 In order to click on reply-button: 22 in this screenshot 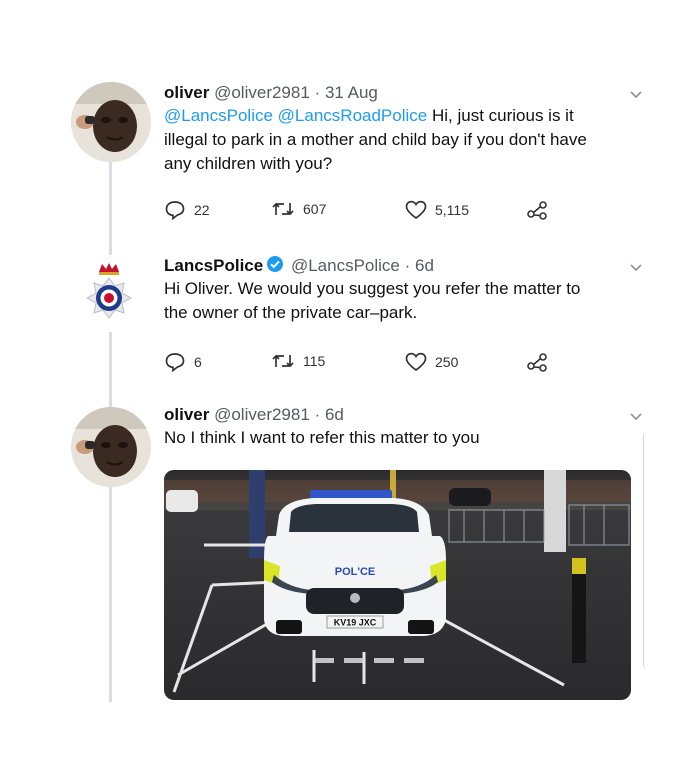, I will do `click(187, 210)`.